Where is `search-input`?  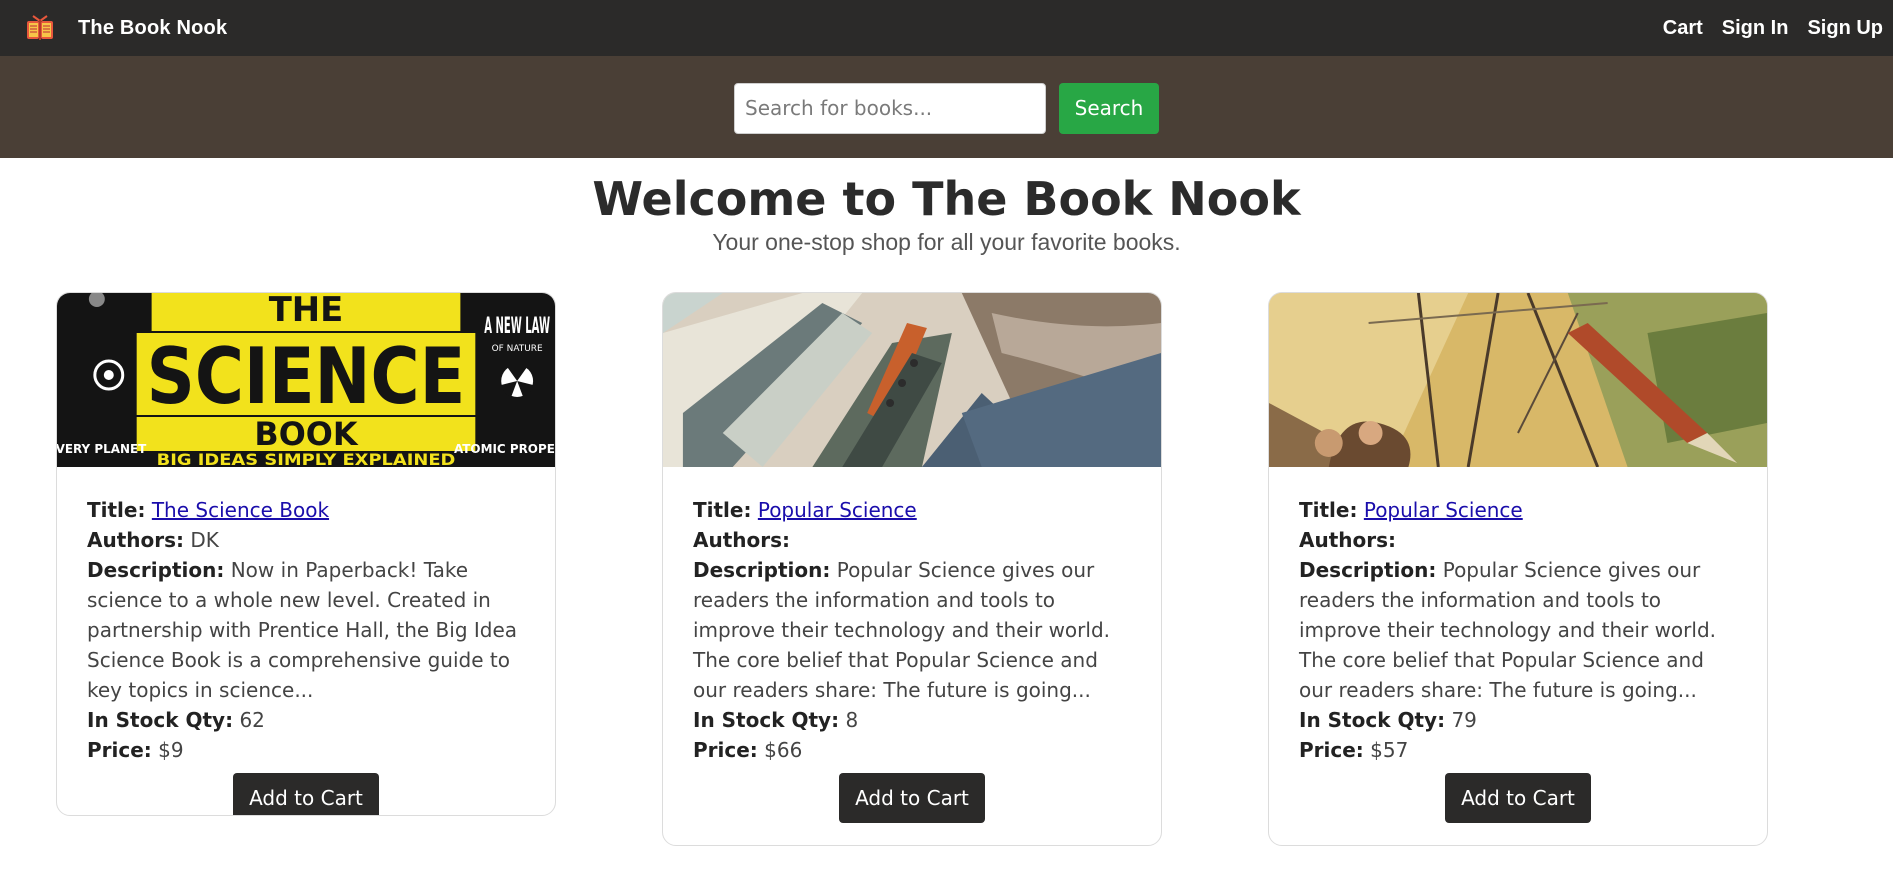 search-input is located at coordinates (890, 108).